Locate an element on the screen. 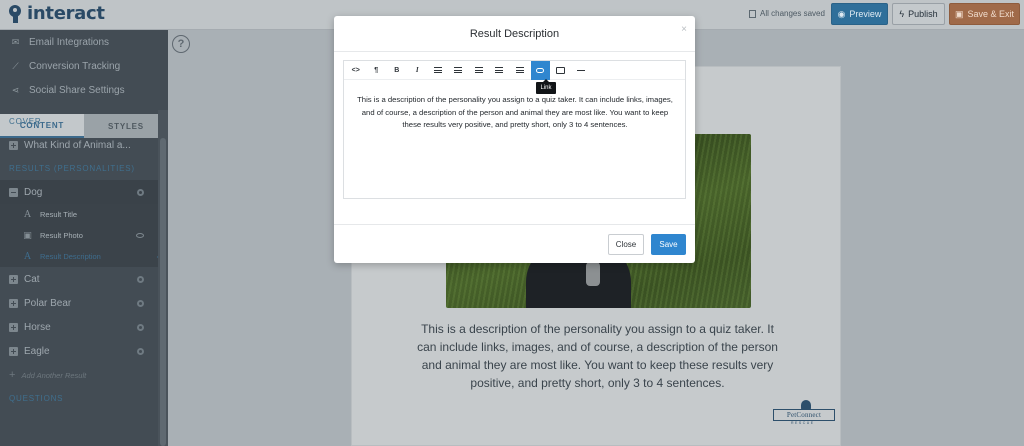 Image resolution: width=1024 pixels, height=446 pixels. result-item-cat: Cat is located at coordinates (79, 279).